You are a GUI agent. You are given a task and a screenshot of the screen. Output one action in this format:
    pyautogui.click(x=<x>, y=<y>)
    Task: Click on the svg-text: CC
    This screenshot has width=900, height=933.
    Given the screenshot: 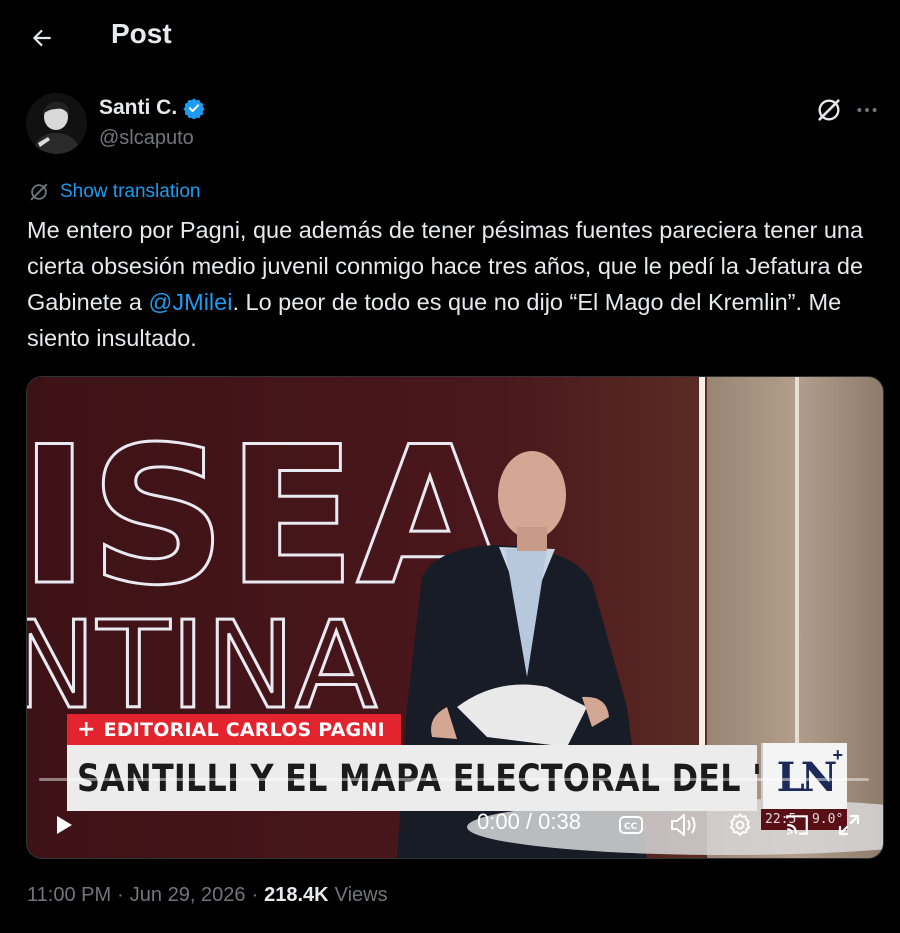 What is the action you would take?
    pyautogui.click(x=631, y=827)
    